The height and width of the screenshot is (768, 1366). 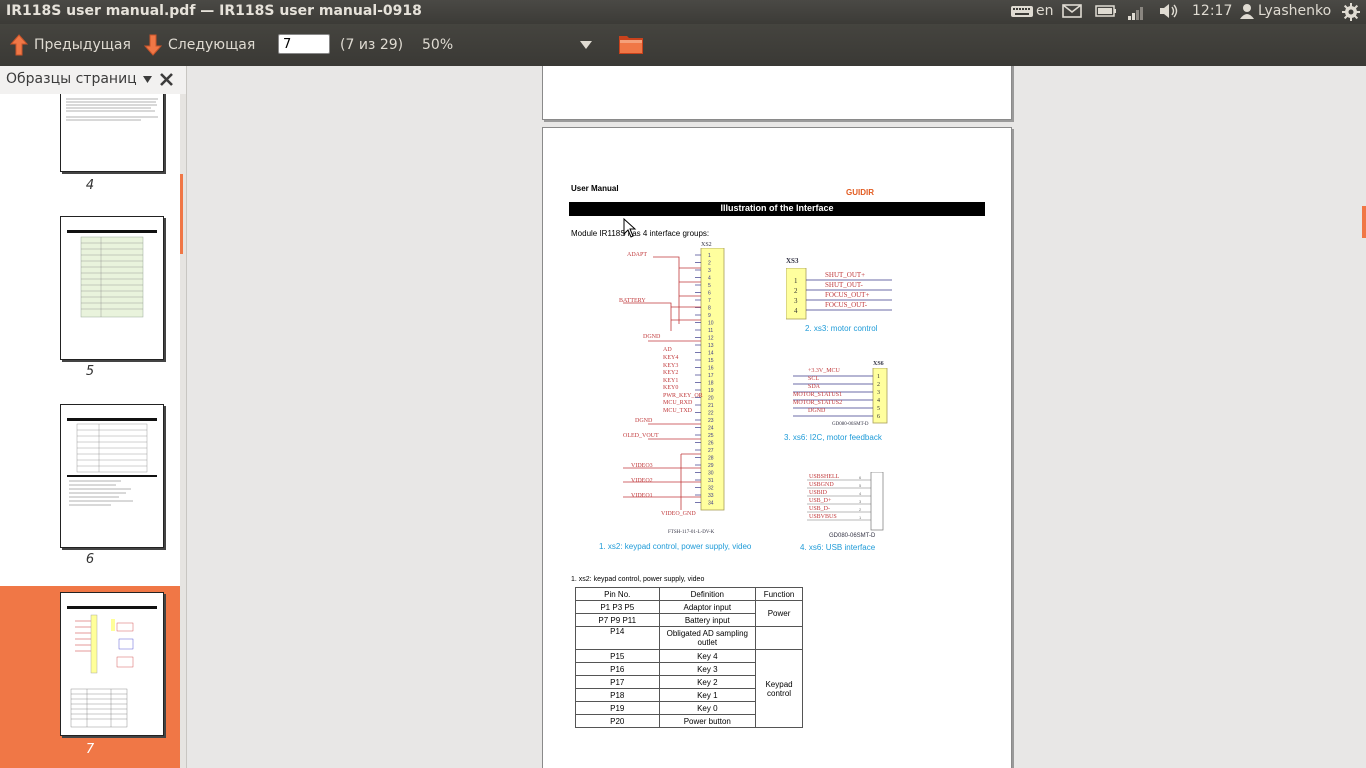 I want to click on next-page-label: Следующая, so click(x=212, y=45).